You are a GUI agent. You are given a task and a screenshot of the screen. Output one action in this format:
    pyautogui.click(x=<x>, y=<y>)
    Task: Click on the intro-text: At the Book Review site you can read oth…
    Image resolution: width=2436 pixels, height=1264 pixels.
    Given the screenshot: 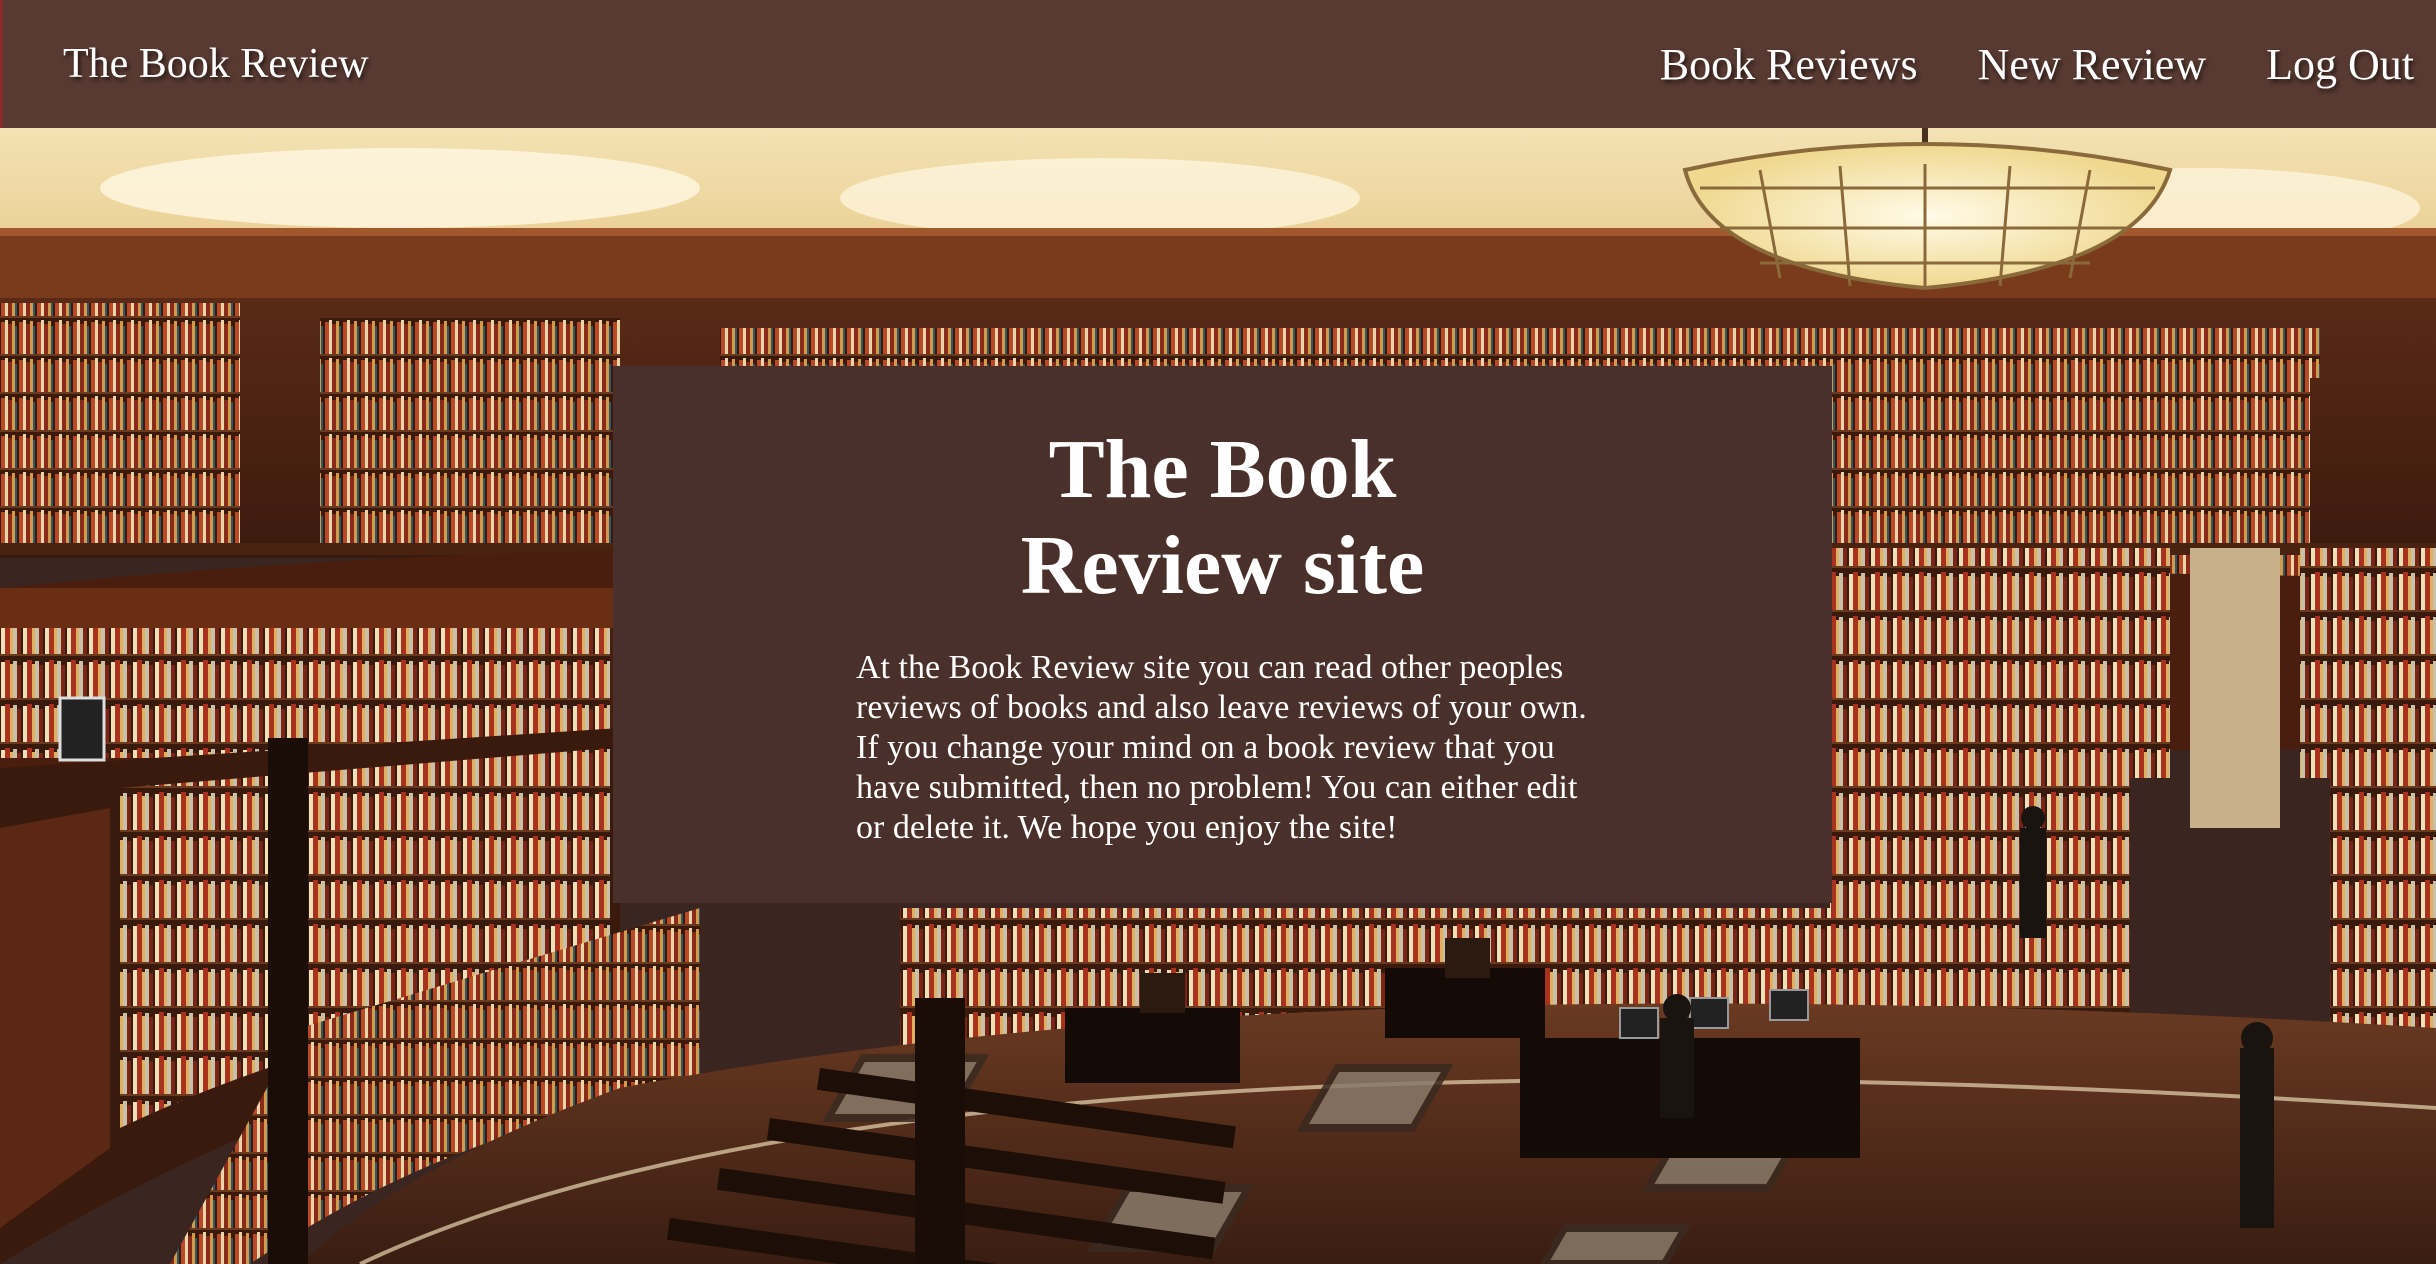 What is the action you would take?
    pyautogui.click(x=1221, y=747)
    